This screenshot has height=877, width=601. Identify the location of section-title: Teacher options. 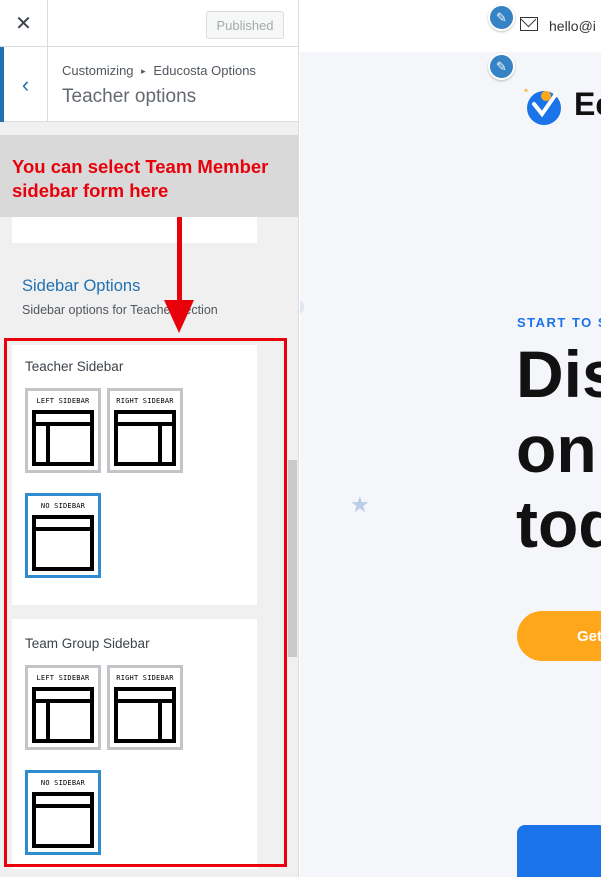
(129, 96).